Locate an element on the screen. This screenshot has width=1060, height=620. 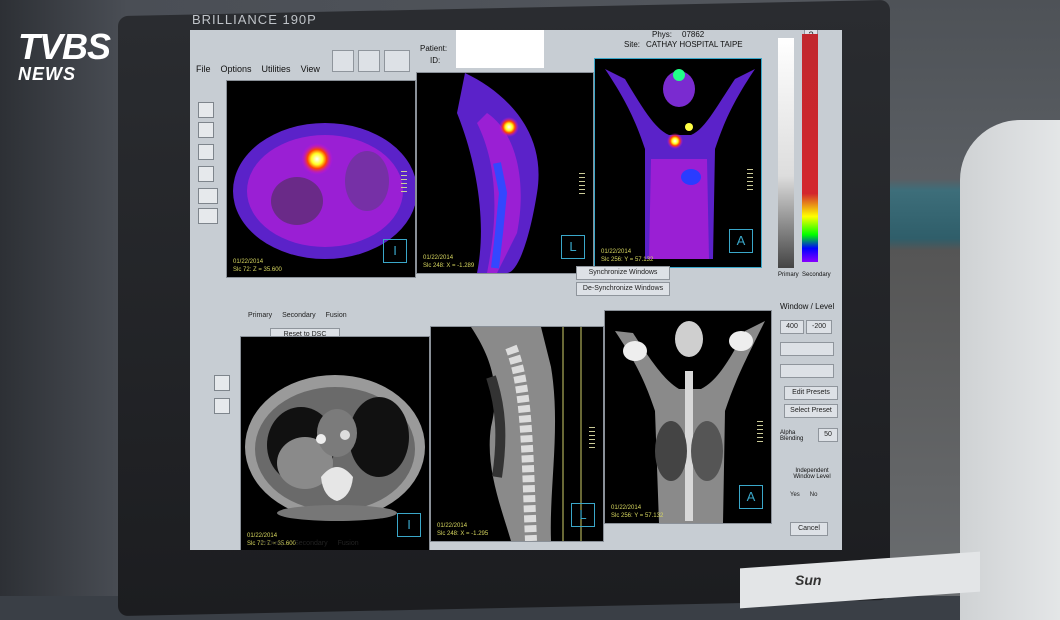
pet-coronal-date: 01/22/2014 is located at coordinates (616, 252).